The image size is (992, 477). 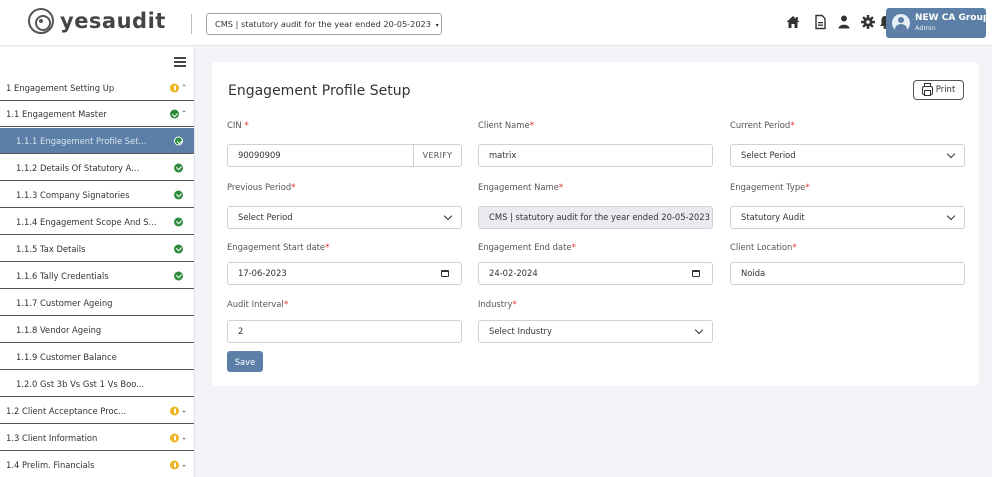 What do you see at coordinates (595, 155) in the screenshot?
I see `client-name-input: matrix` at bounding box center [595, 155].